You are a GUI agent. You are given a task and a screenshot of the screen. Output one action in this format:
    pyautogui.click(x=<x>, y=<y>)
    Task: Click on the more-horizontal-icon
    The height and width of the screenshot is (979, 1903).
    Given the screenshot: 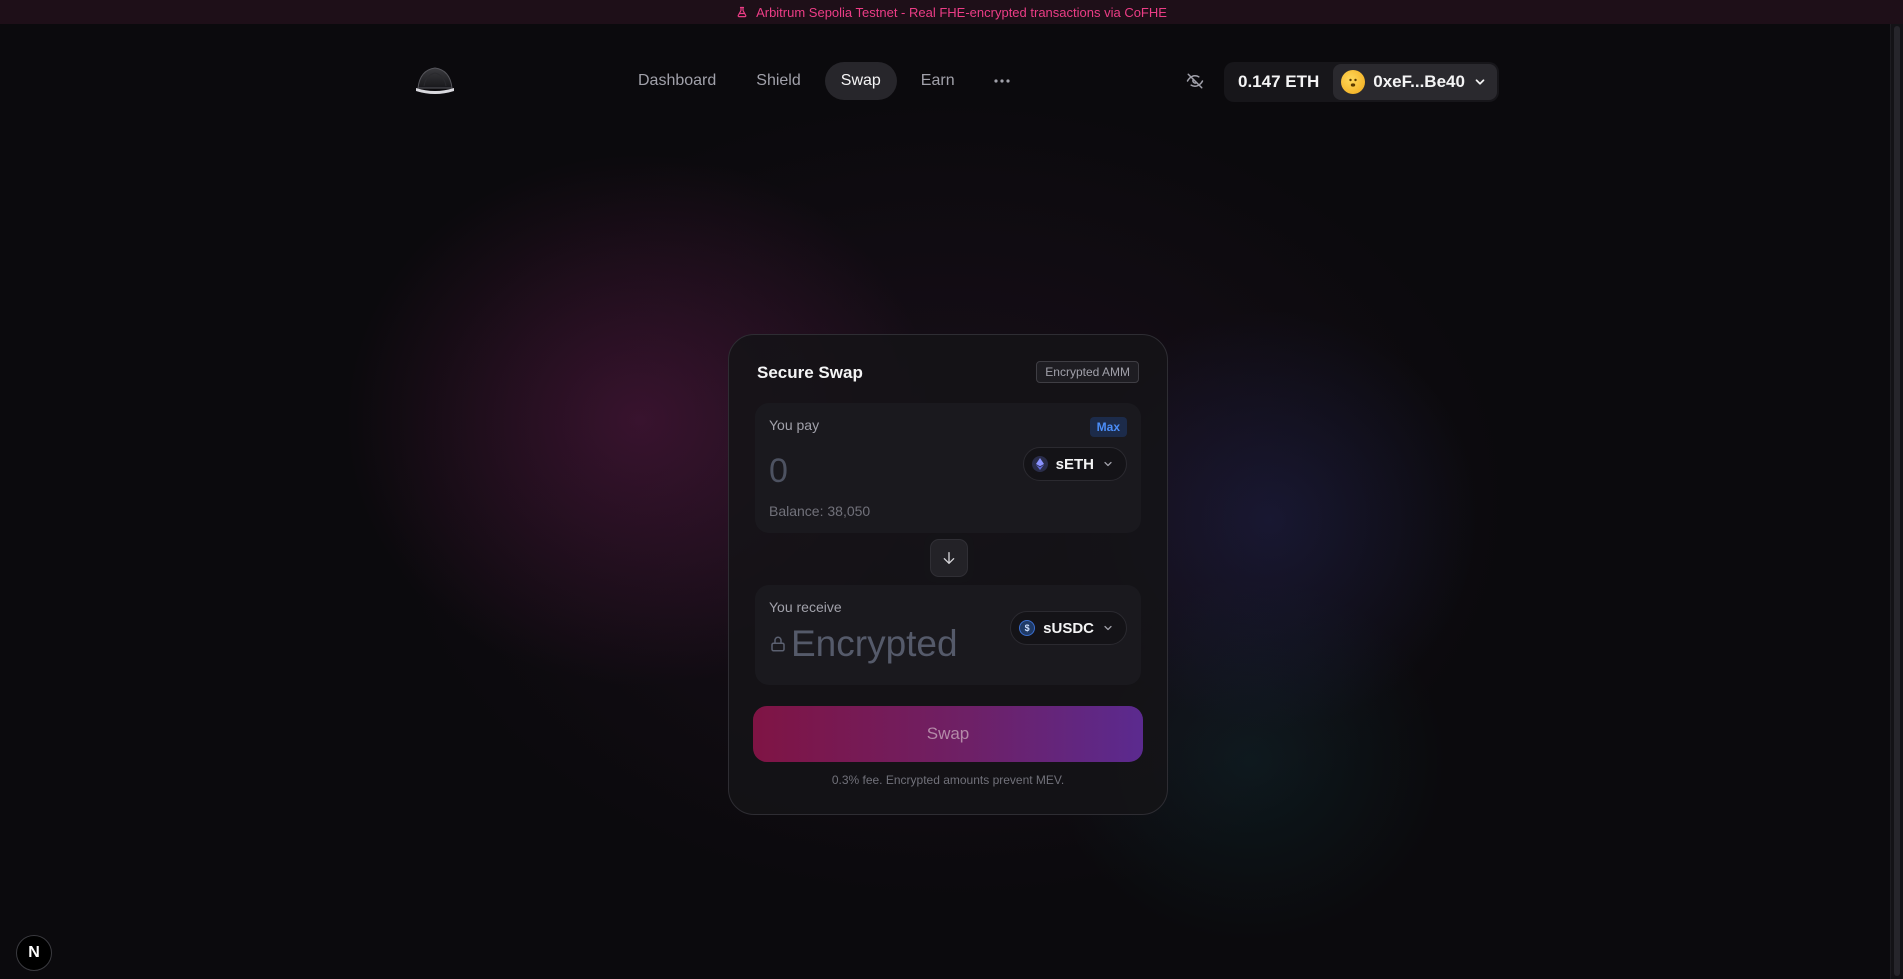 What is the action you would take?
    pyautogui.click(x=1001, y=81)
    